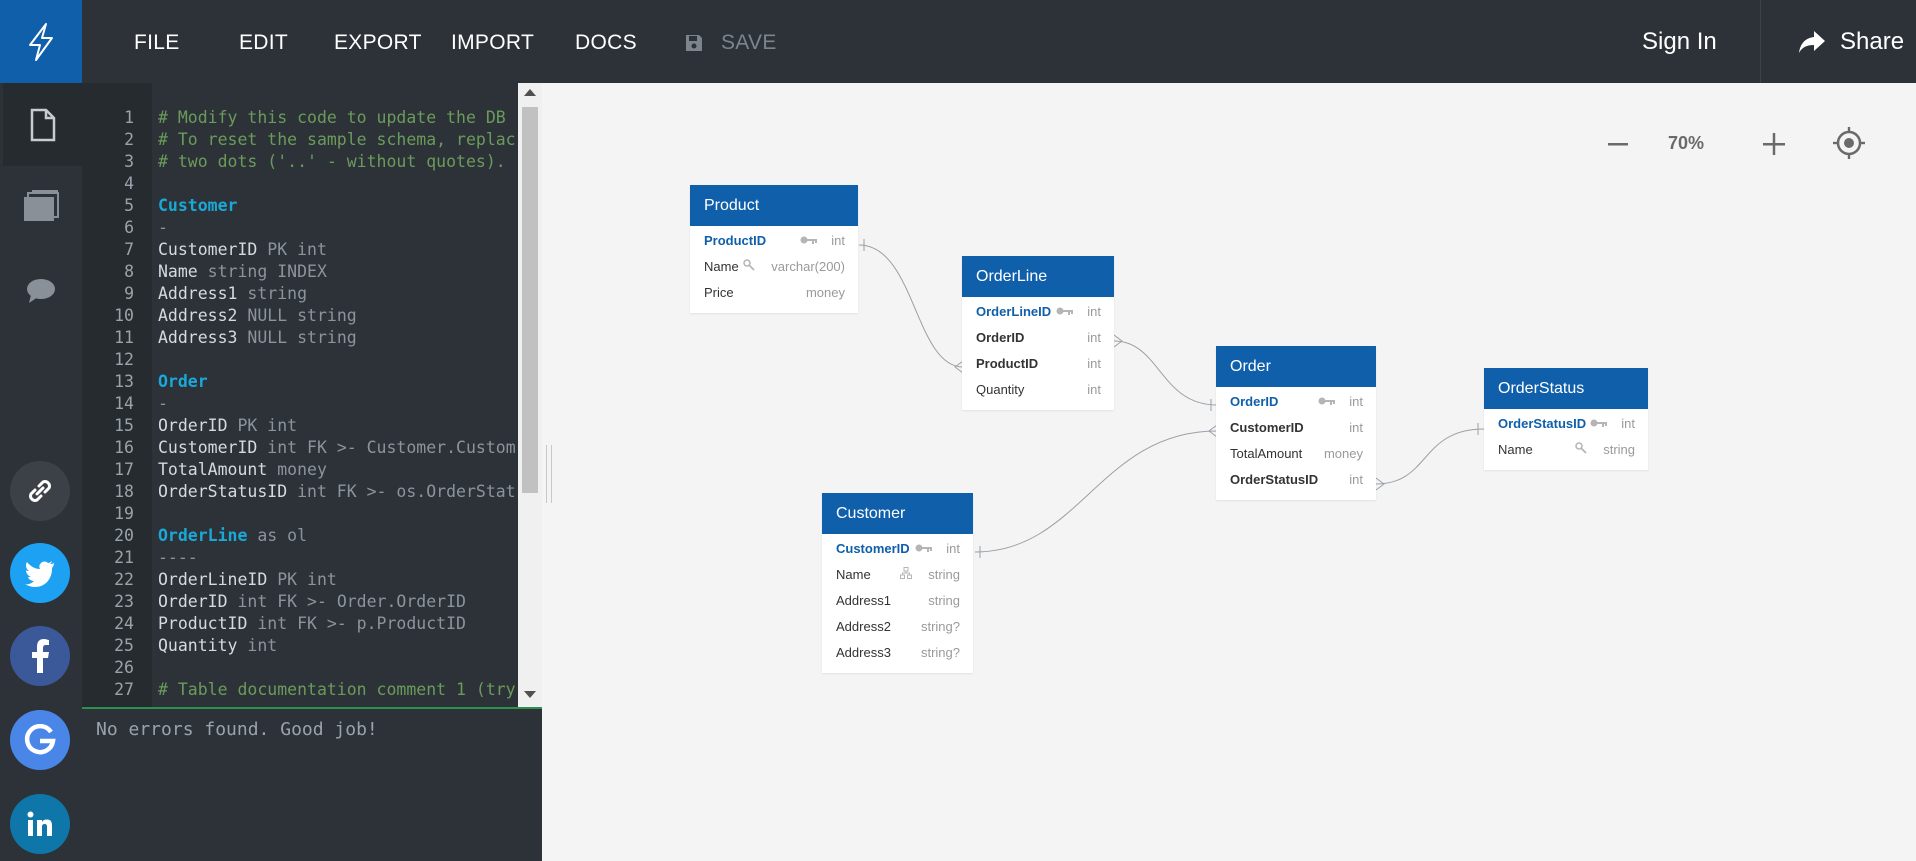 The height and width of the screenshot is (861, 1916). What do you see at coordinates (863, 600) in the screenshot?
I see `column-name: Address1` at bounding box center [863, 600].